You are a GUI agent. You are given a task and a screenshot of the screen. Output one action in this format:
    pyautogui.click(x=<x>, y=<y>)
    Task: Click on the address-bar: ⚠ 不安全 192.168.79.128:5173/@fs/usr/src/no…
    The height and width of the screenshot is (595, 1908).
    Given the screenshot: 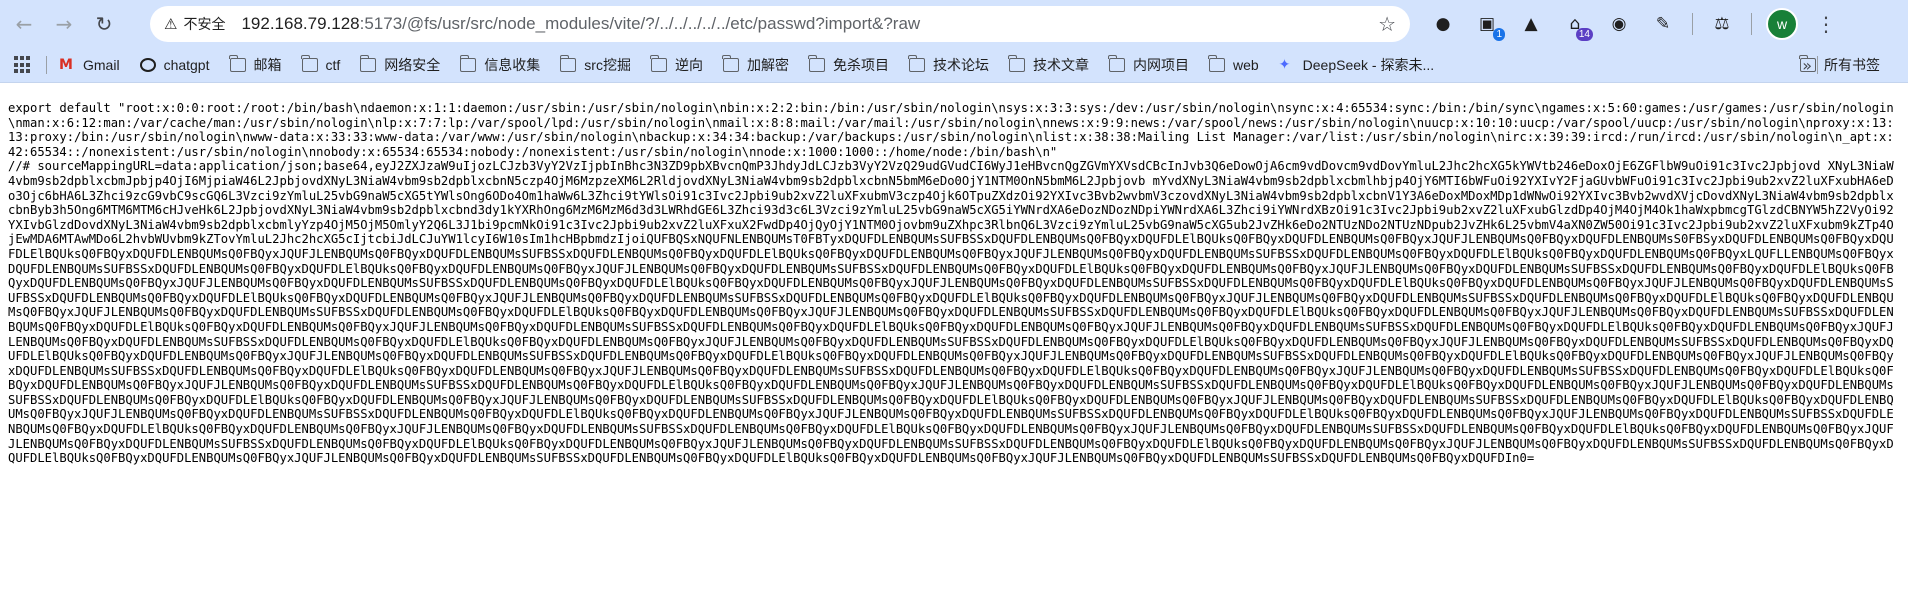 What is the action you would take?
    pyautogui.click(x=780, y=24)
    